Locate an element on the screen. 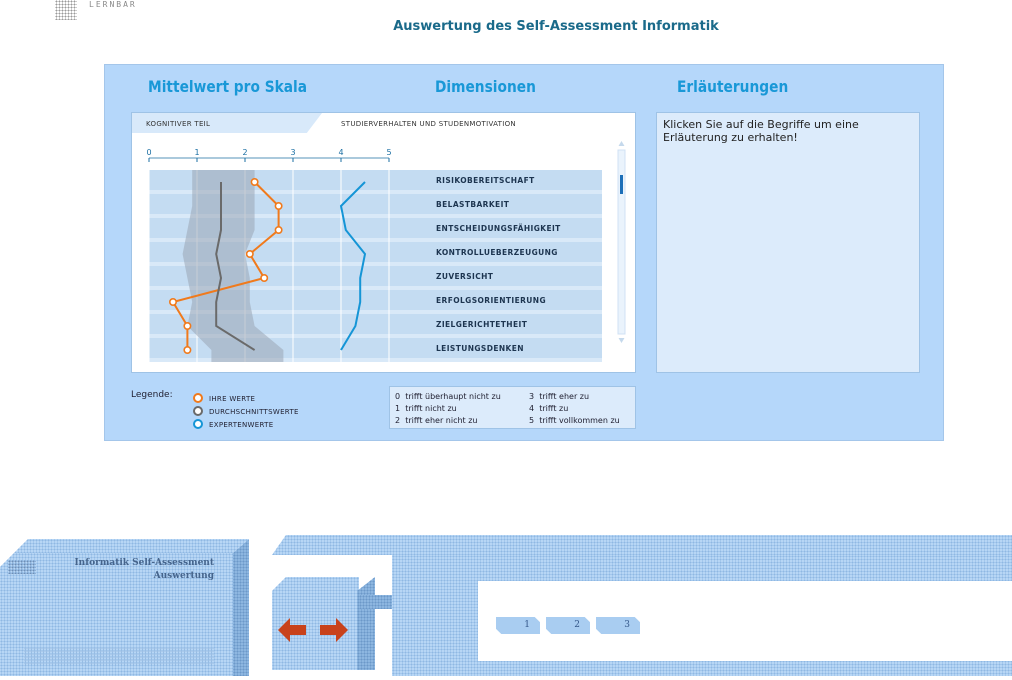  x-tick-label: 4 is located at coordinates (340, 152).